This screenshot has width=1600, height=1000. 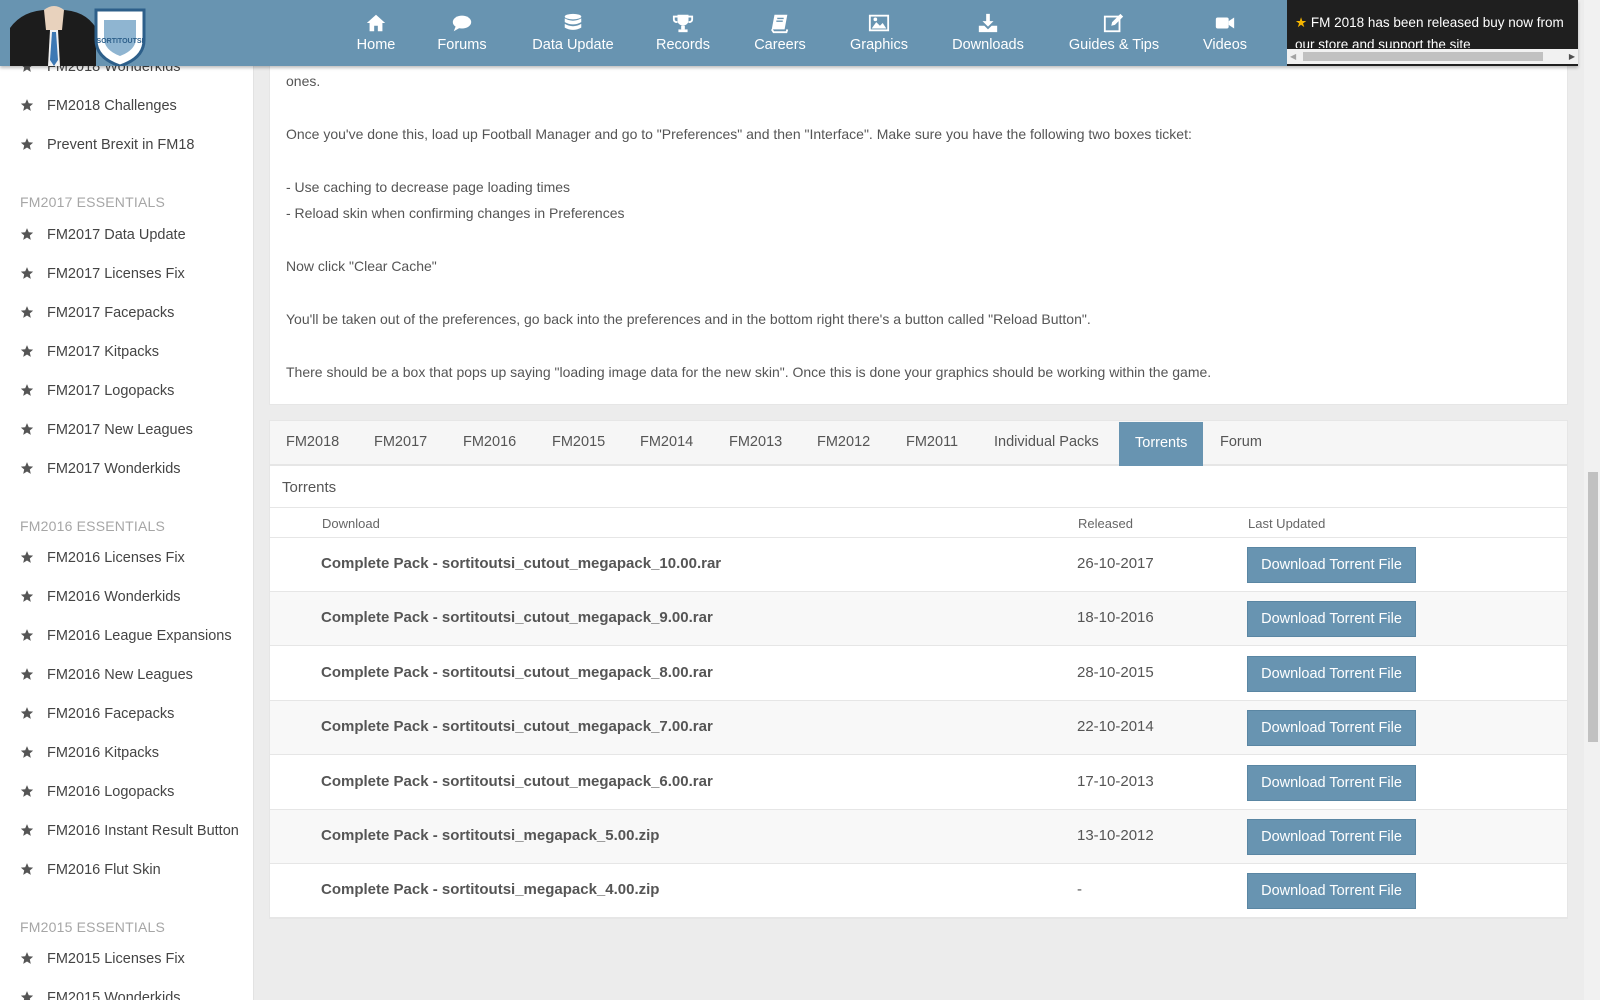 I want to click on nav-records: Records, so click(x=683, y=33).